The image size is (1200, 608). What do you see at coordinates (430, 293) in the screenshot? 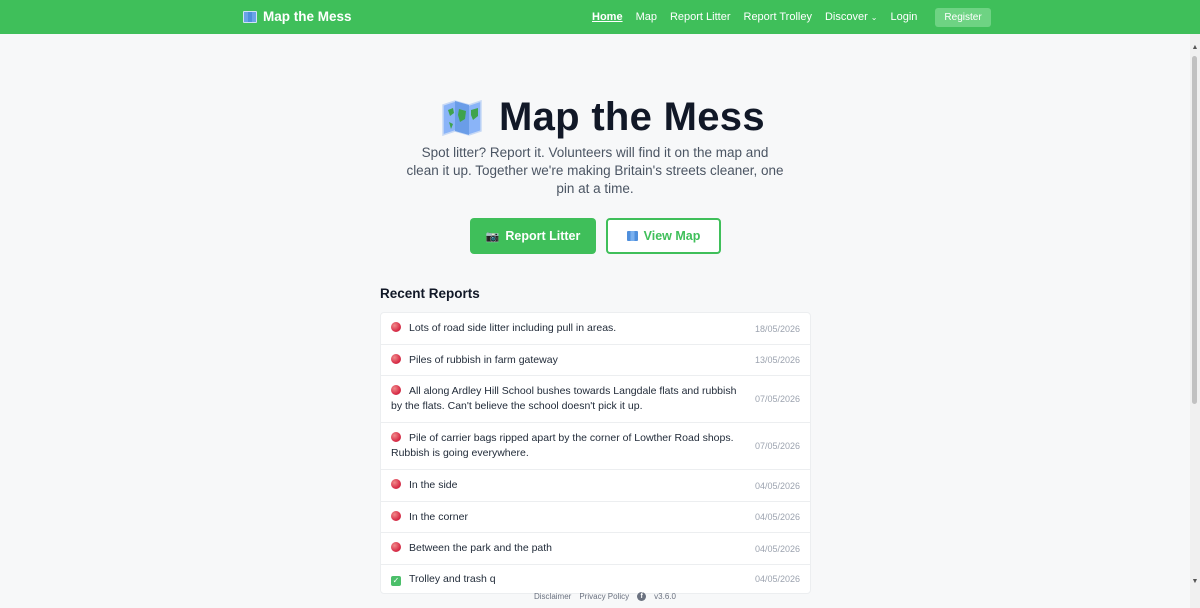
I see `recent-reports-heading: Recent Reports` at bounding box center [430, 293].